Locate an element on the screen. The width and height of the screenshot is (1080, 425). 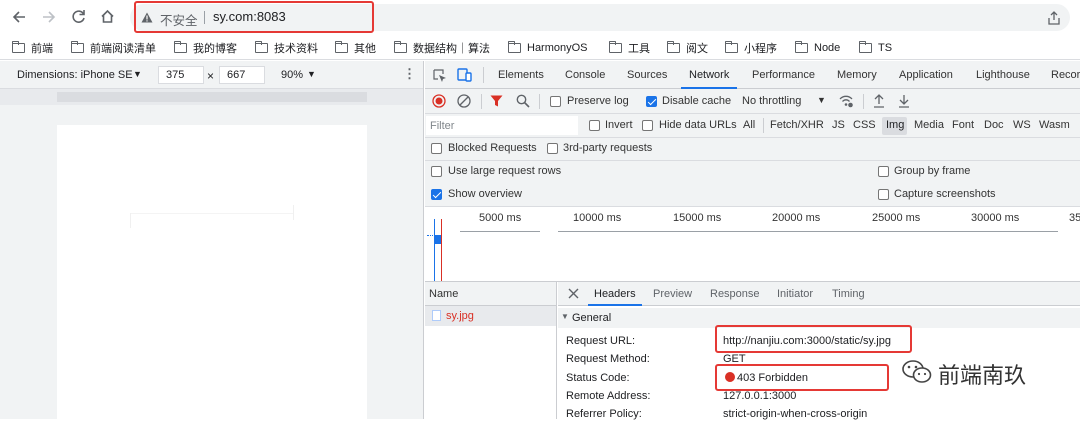
bookmark-item: 小程序 is located at coordinates (750, 48).